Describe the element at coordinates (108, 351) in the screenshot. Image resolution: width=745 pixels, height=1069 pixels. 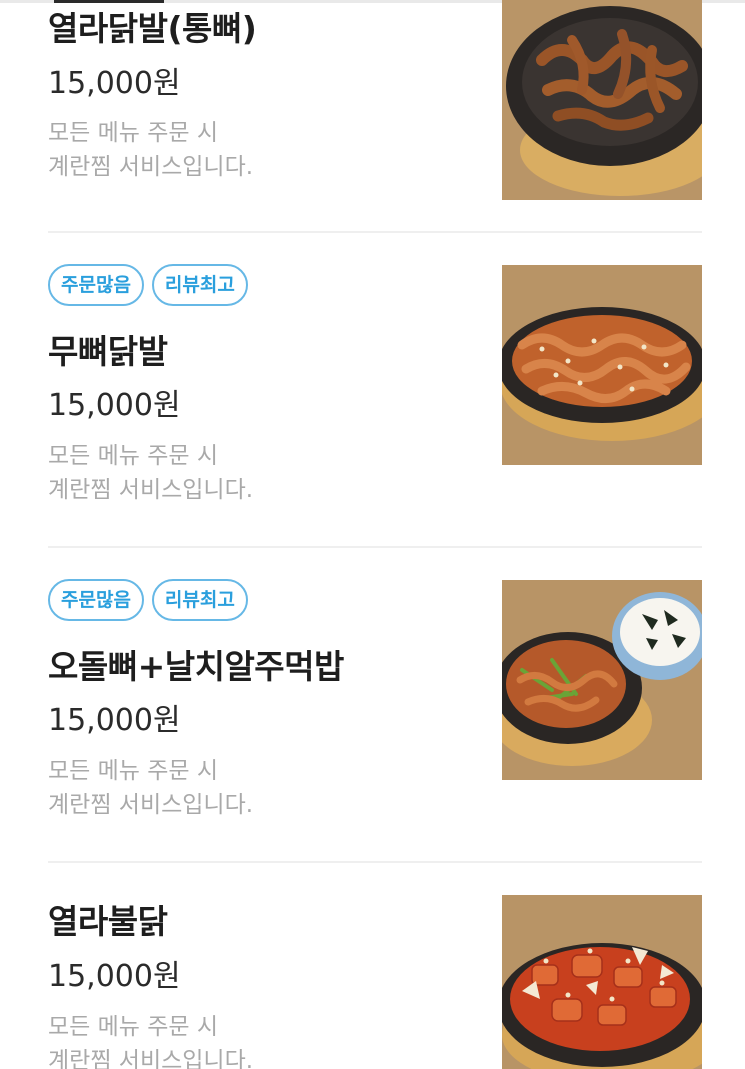
I see `menu-item-name: 무뼈닭발` at that location.